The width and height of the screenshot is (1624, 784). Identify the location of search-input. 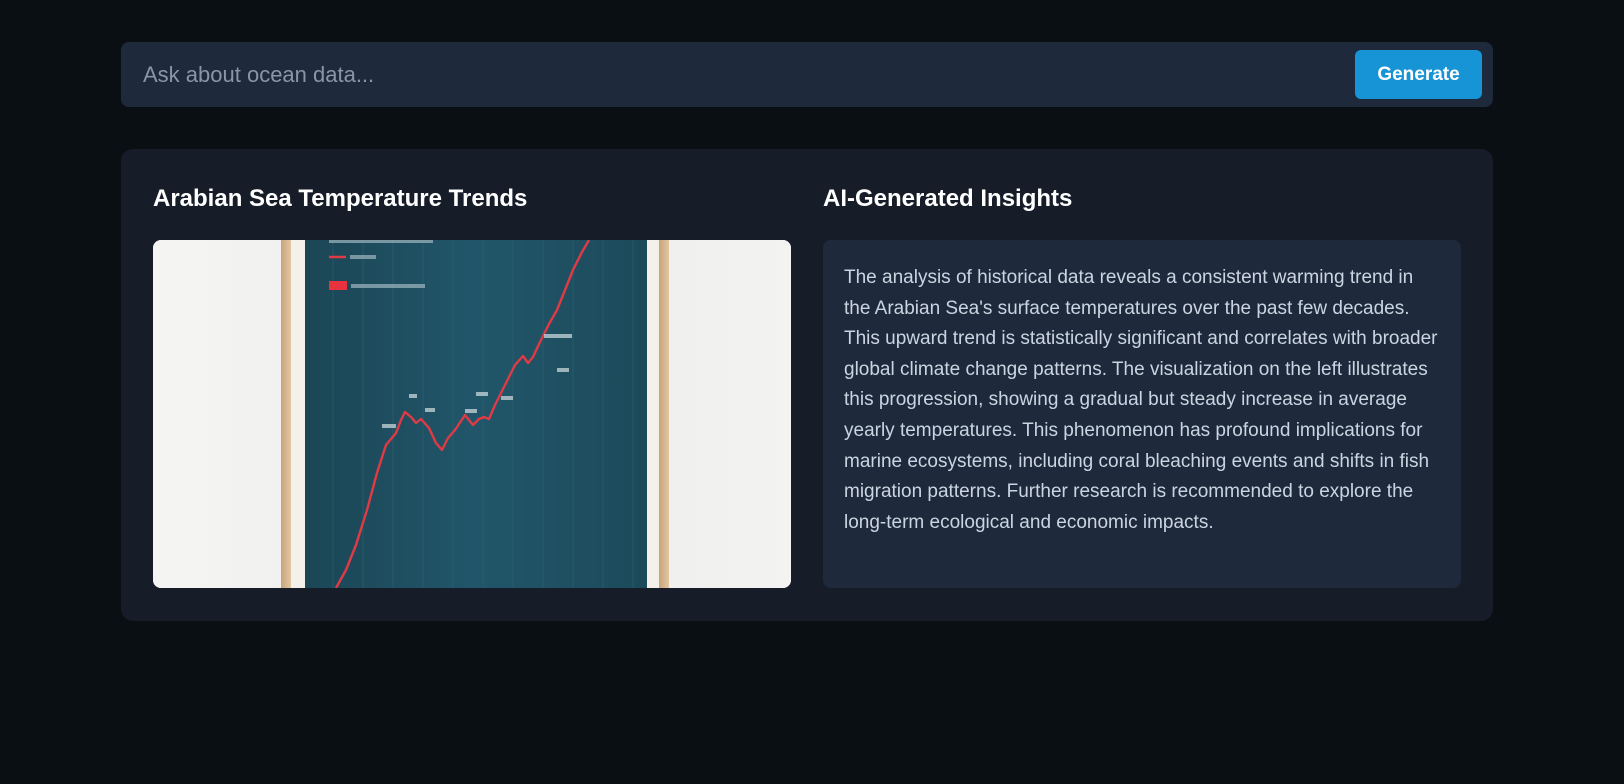
(736, 74).